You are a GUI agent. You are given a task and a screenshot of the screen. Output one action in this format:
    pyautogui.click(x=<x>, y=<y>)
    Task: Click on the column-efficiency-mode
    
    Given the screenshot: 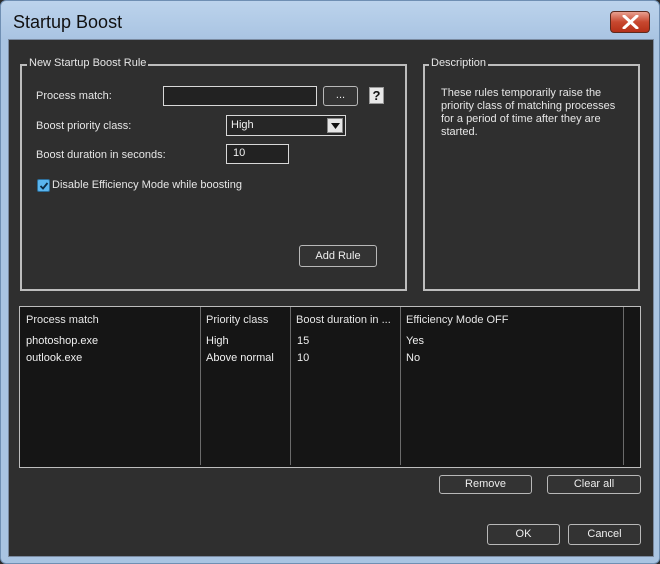 What is the action you would take?
    pyautogui.click(x=512, y=386)
    